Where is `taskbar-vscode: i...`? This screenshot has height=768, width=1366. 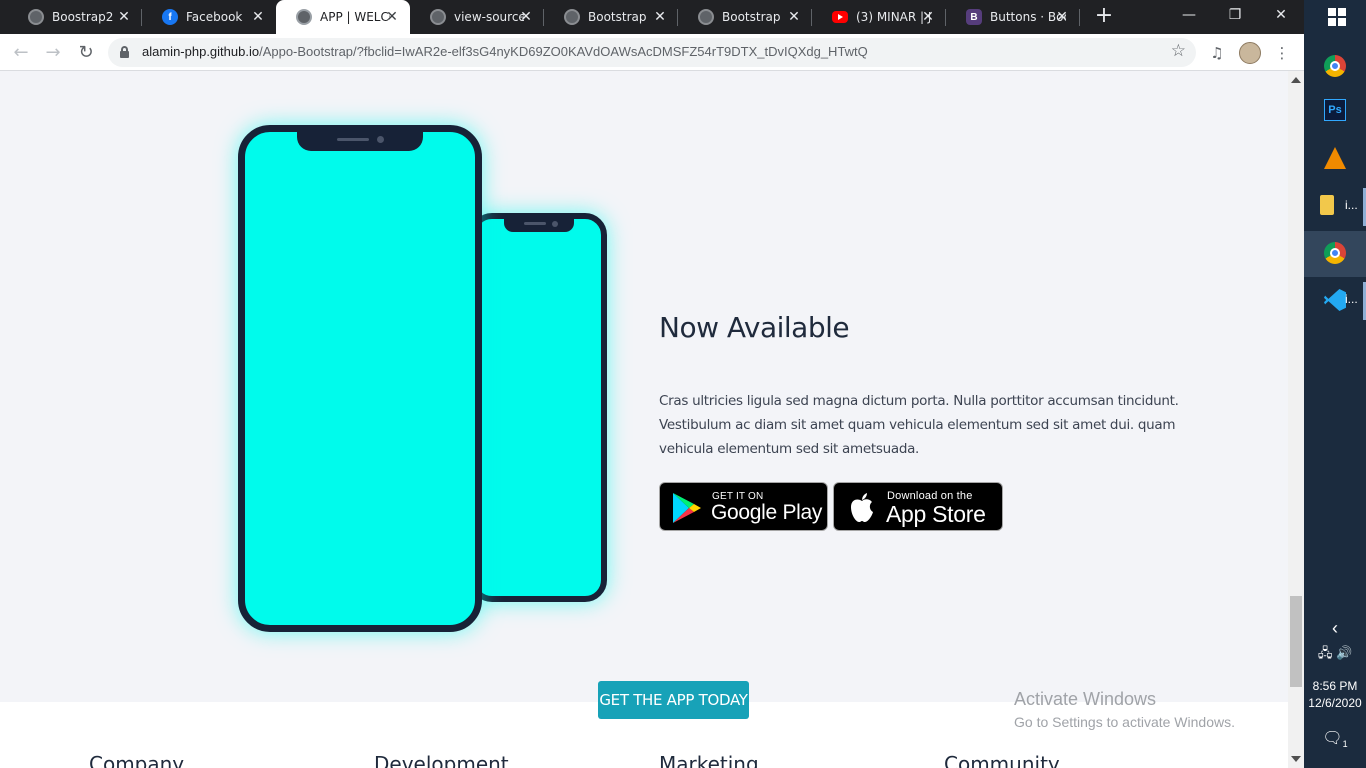
taskbar-vscode: i... is located at coordinates (1335, 301).